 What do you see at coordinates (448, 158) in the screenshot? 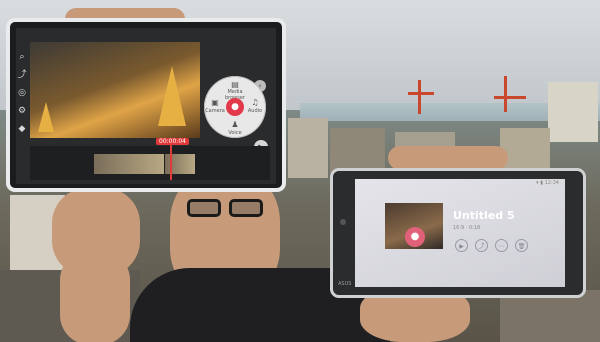
I see `fingers` at bounding box center [448, 158].